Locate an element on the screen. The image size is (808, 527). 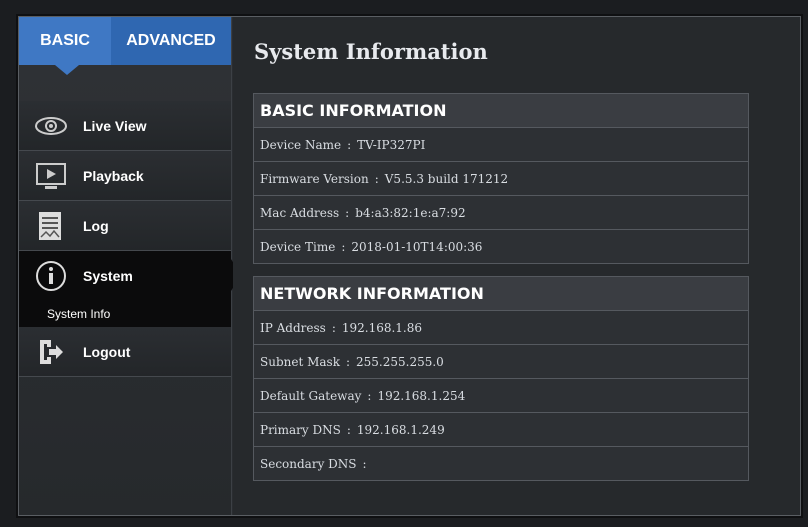
active-tab-pointer is located at coordinates (67, 70).